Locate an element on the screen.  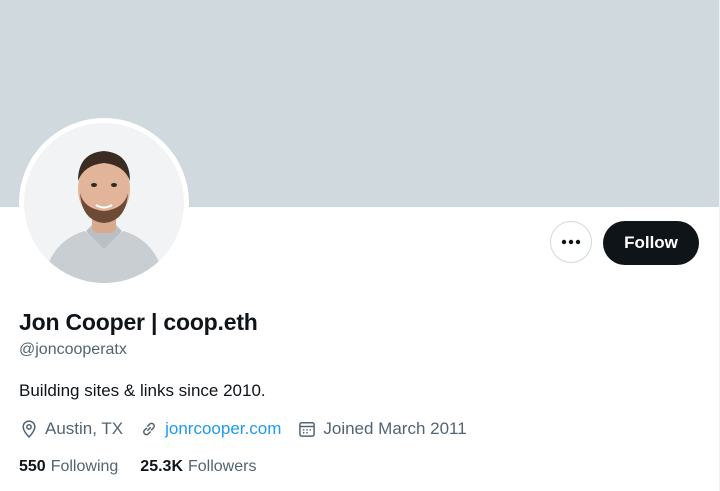
location-item: Austin, TX is located at coordinates (71, 429).